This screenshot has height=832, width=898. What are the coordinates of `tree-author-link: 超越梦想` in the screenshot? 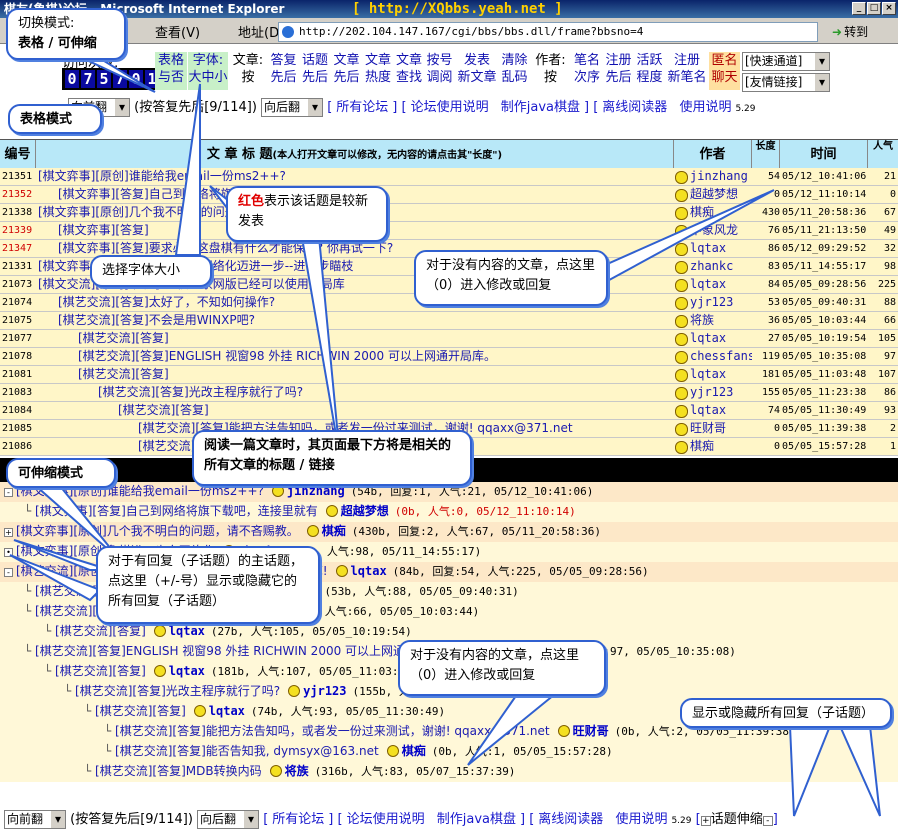 It's located at (365, 511).